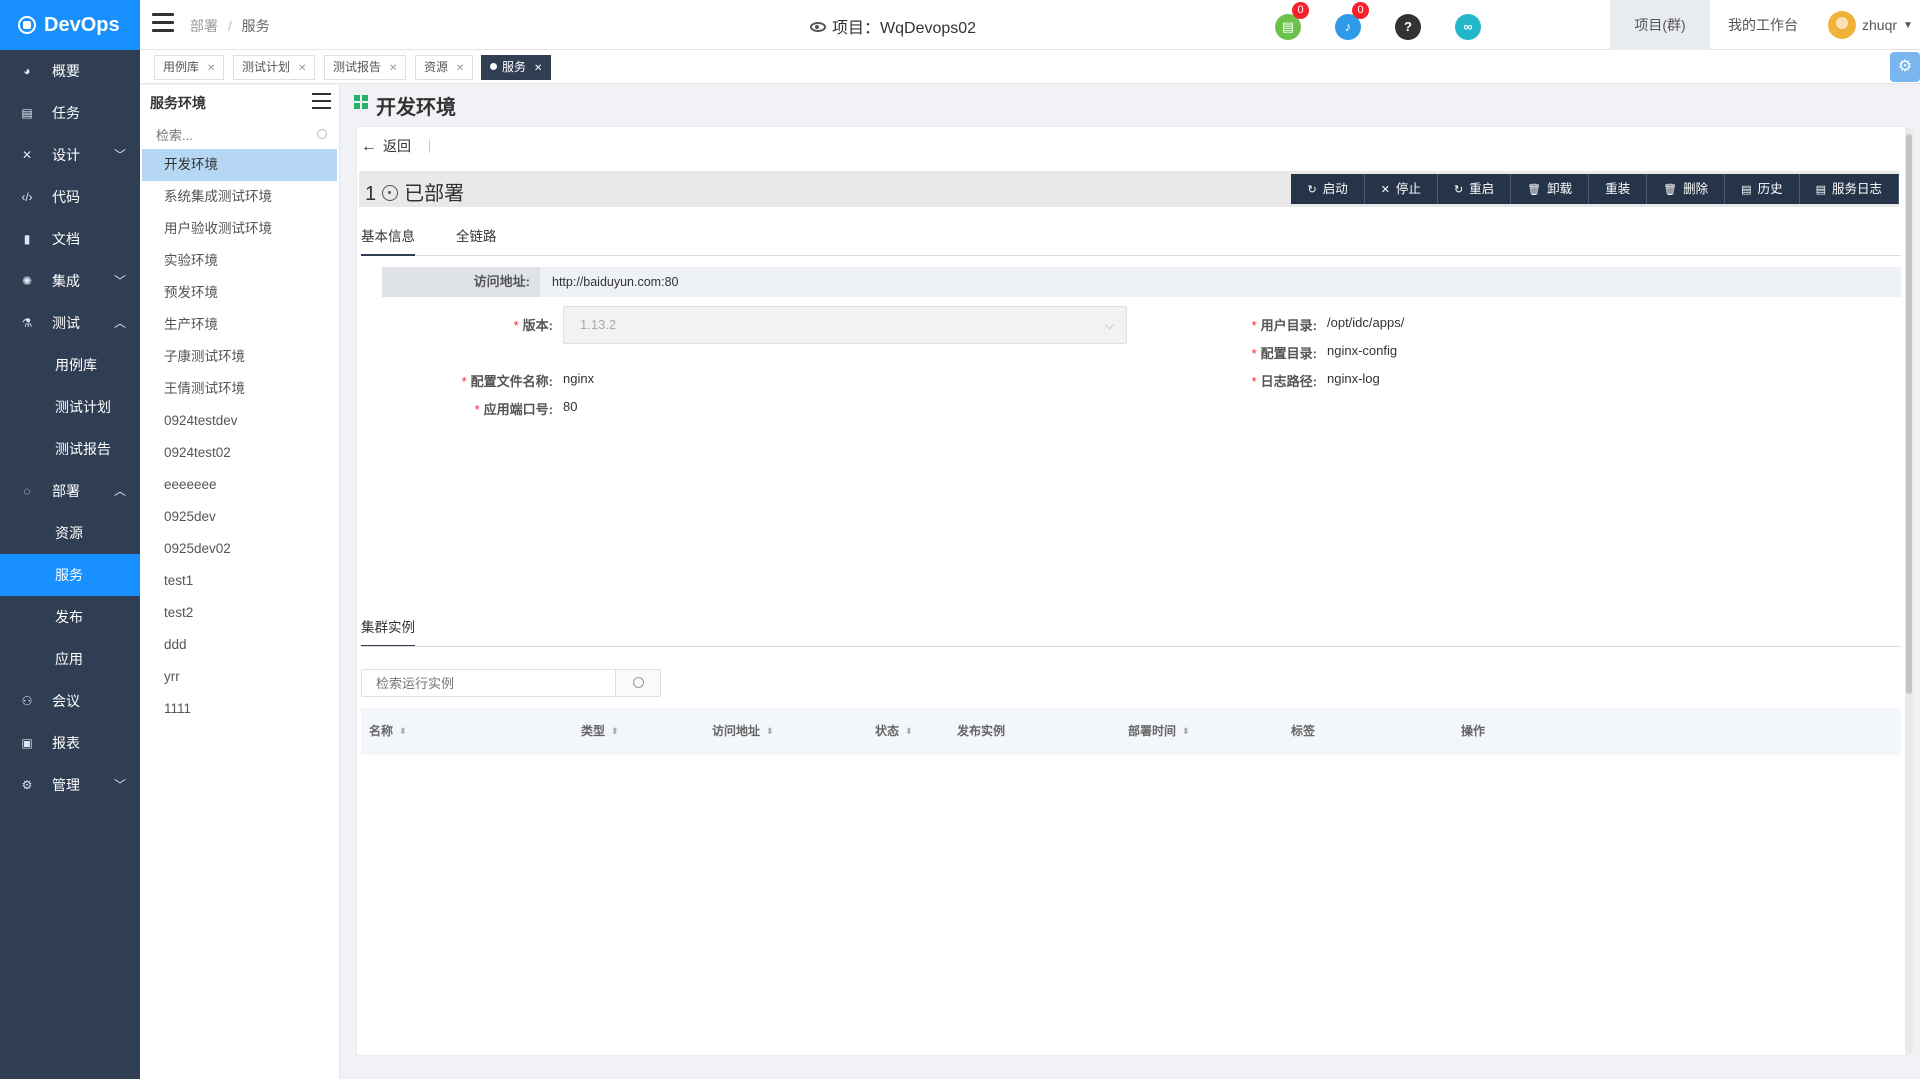 The height and width of the screenshot is (1079, 1920). What do you see at coordinates (239, 613) in the screenshot?
I see `environment-list-item: test2` at bounding box center [239, 613].